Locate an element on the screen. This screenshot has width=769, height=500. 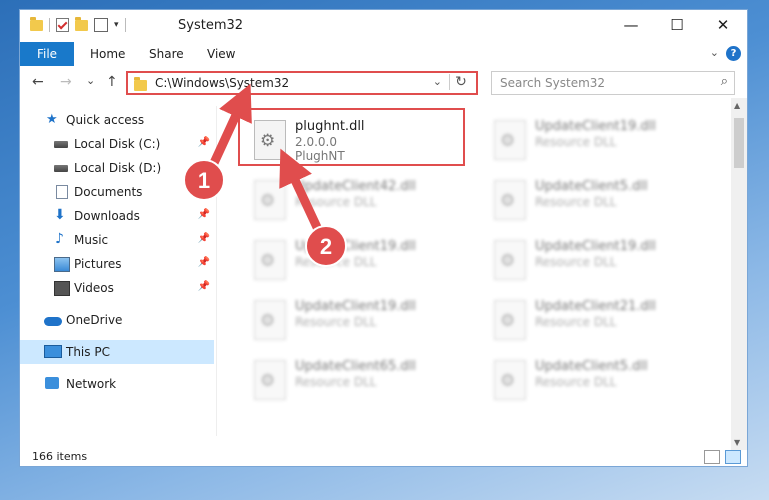
pictures-icon is located at coordinates (62, 264).